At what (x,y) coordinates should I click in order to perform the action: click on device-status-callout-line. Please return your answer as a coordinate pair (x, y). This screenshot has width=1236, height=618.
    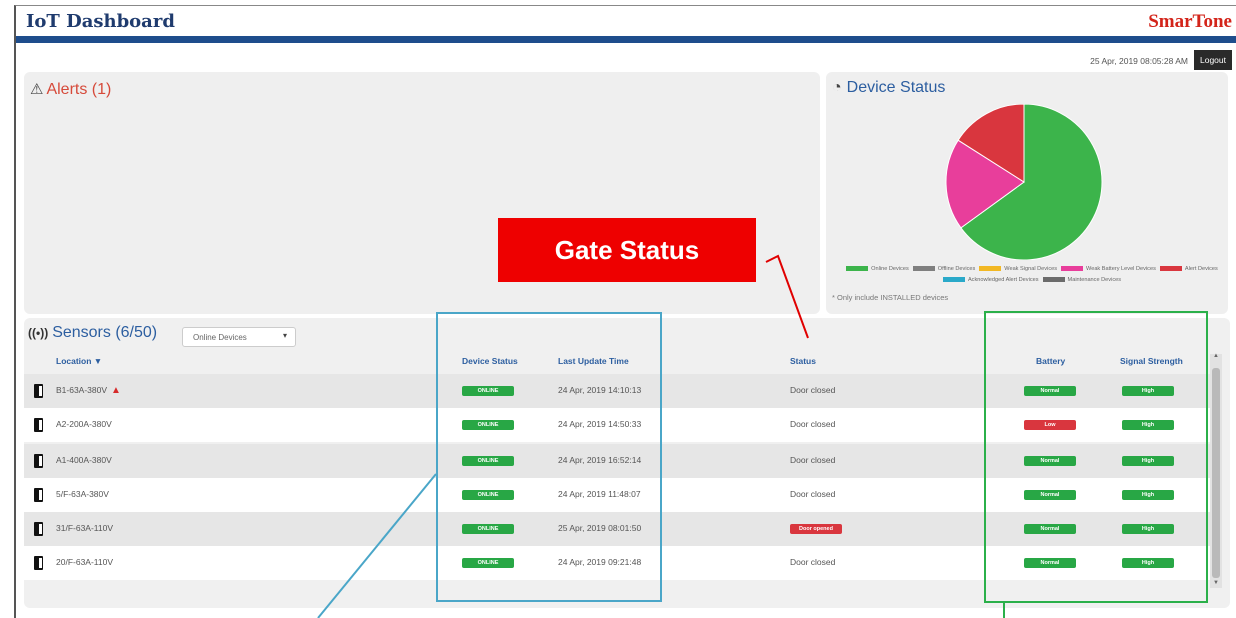
    Looking at the image, I should click on (377, 545).